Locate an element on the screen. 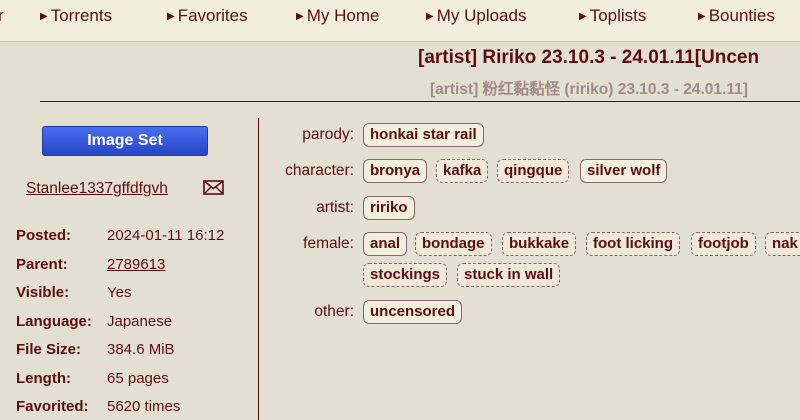  tag-footjob: footjob is located at coordinates (723, 244).